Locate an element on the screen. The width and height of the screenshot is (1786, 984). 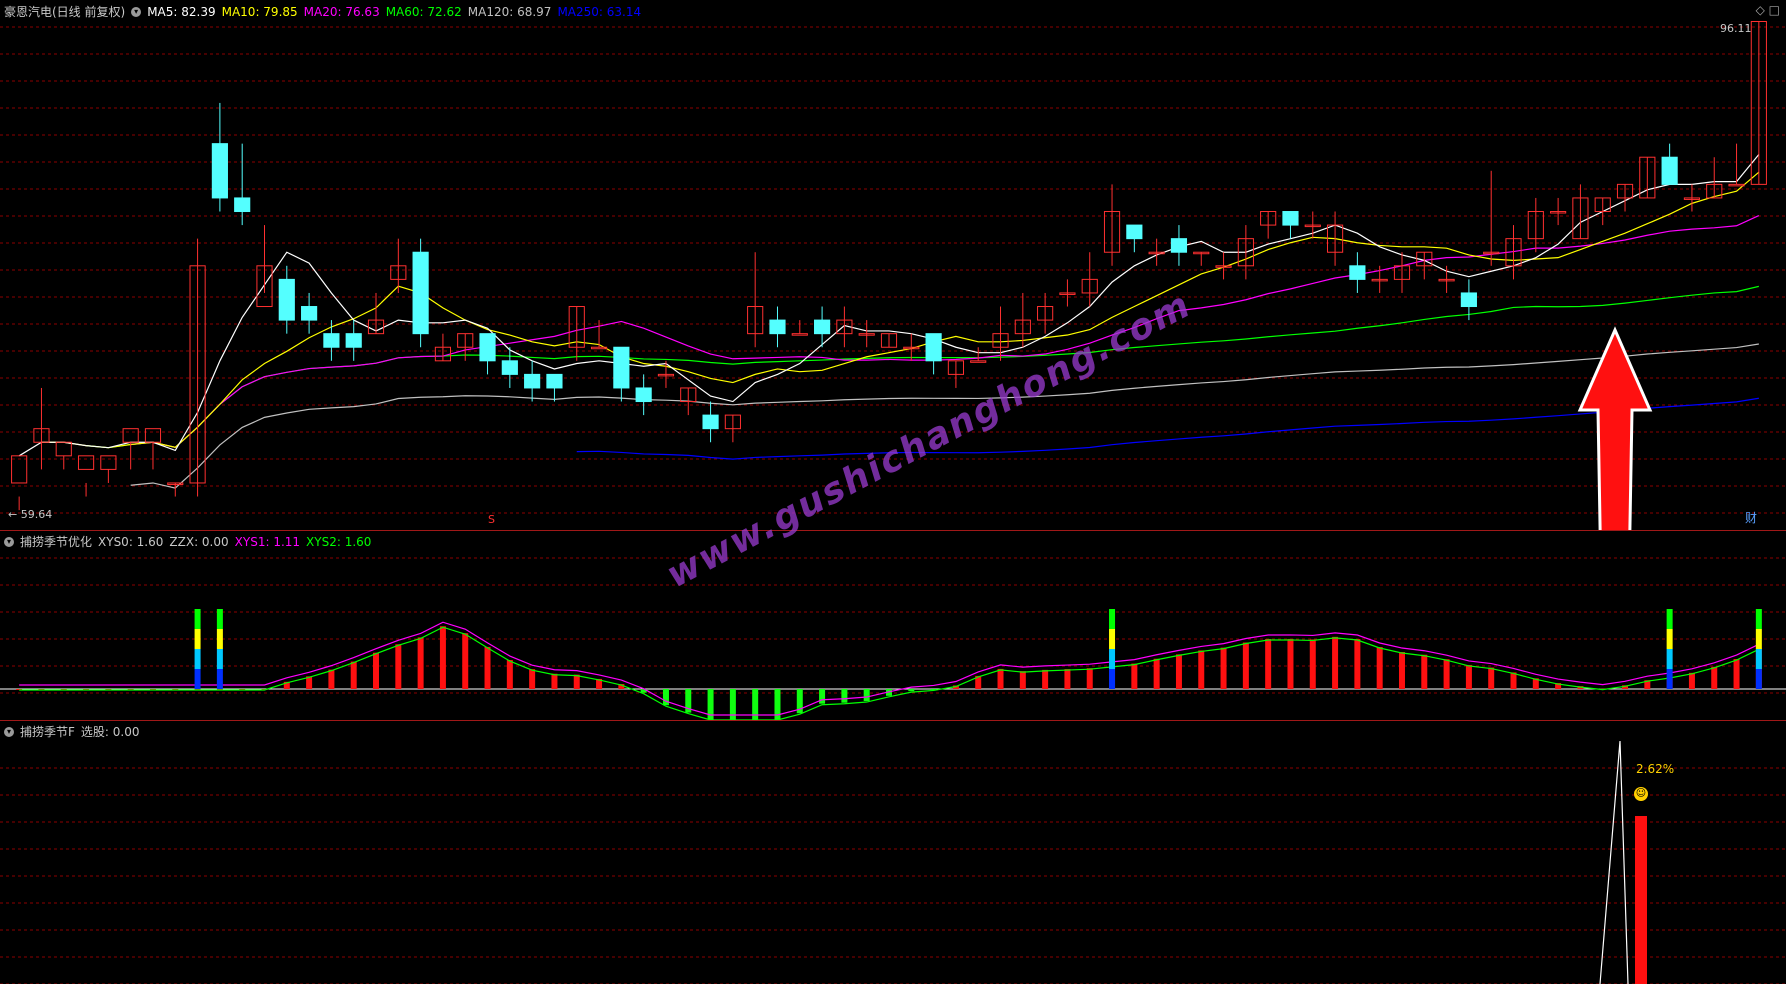
diamond-icon: ◇ is located at coordinates (1760, 10).